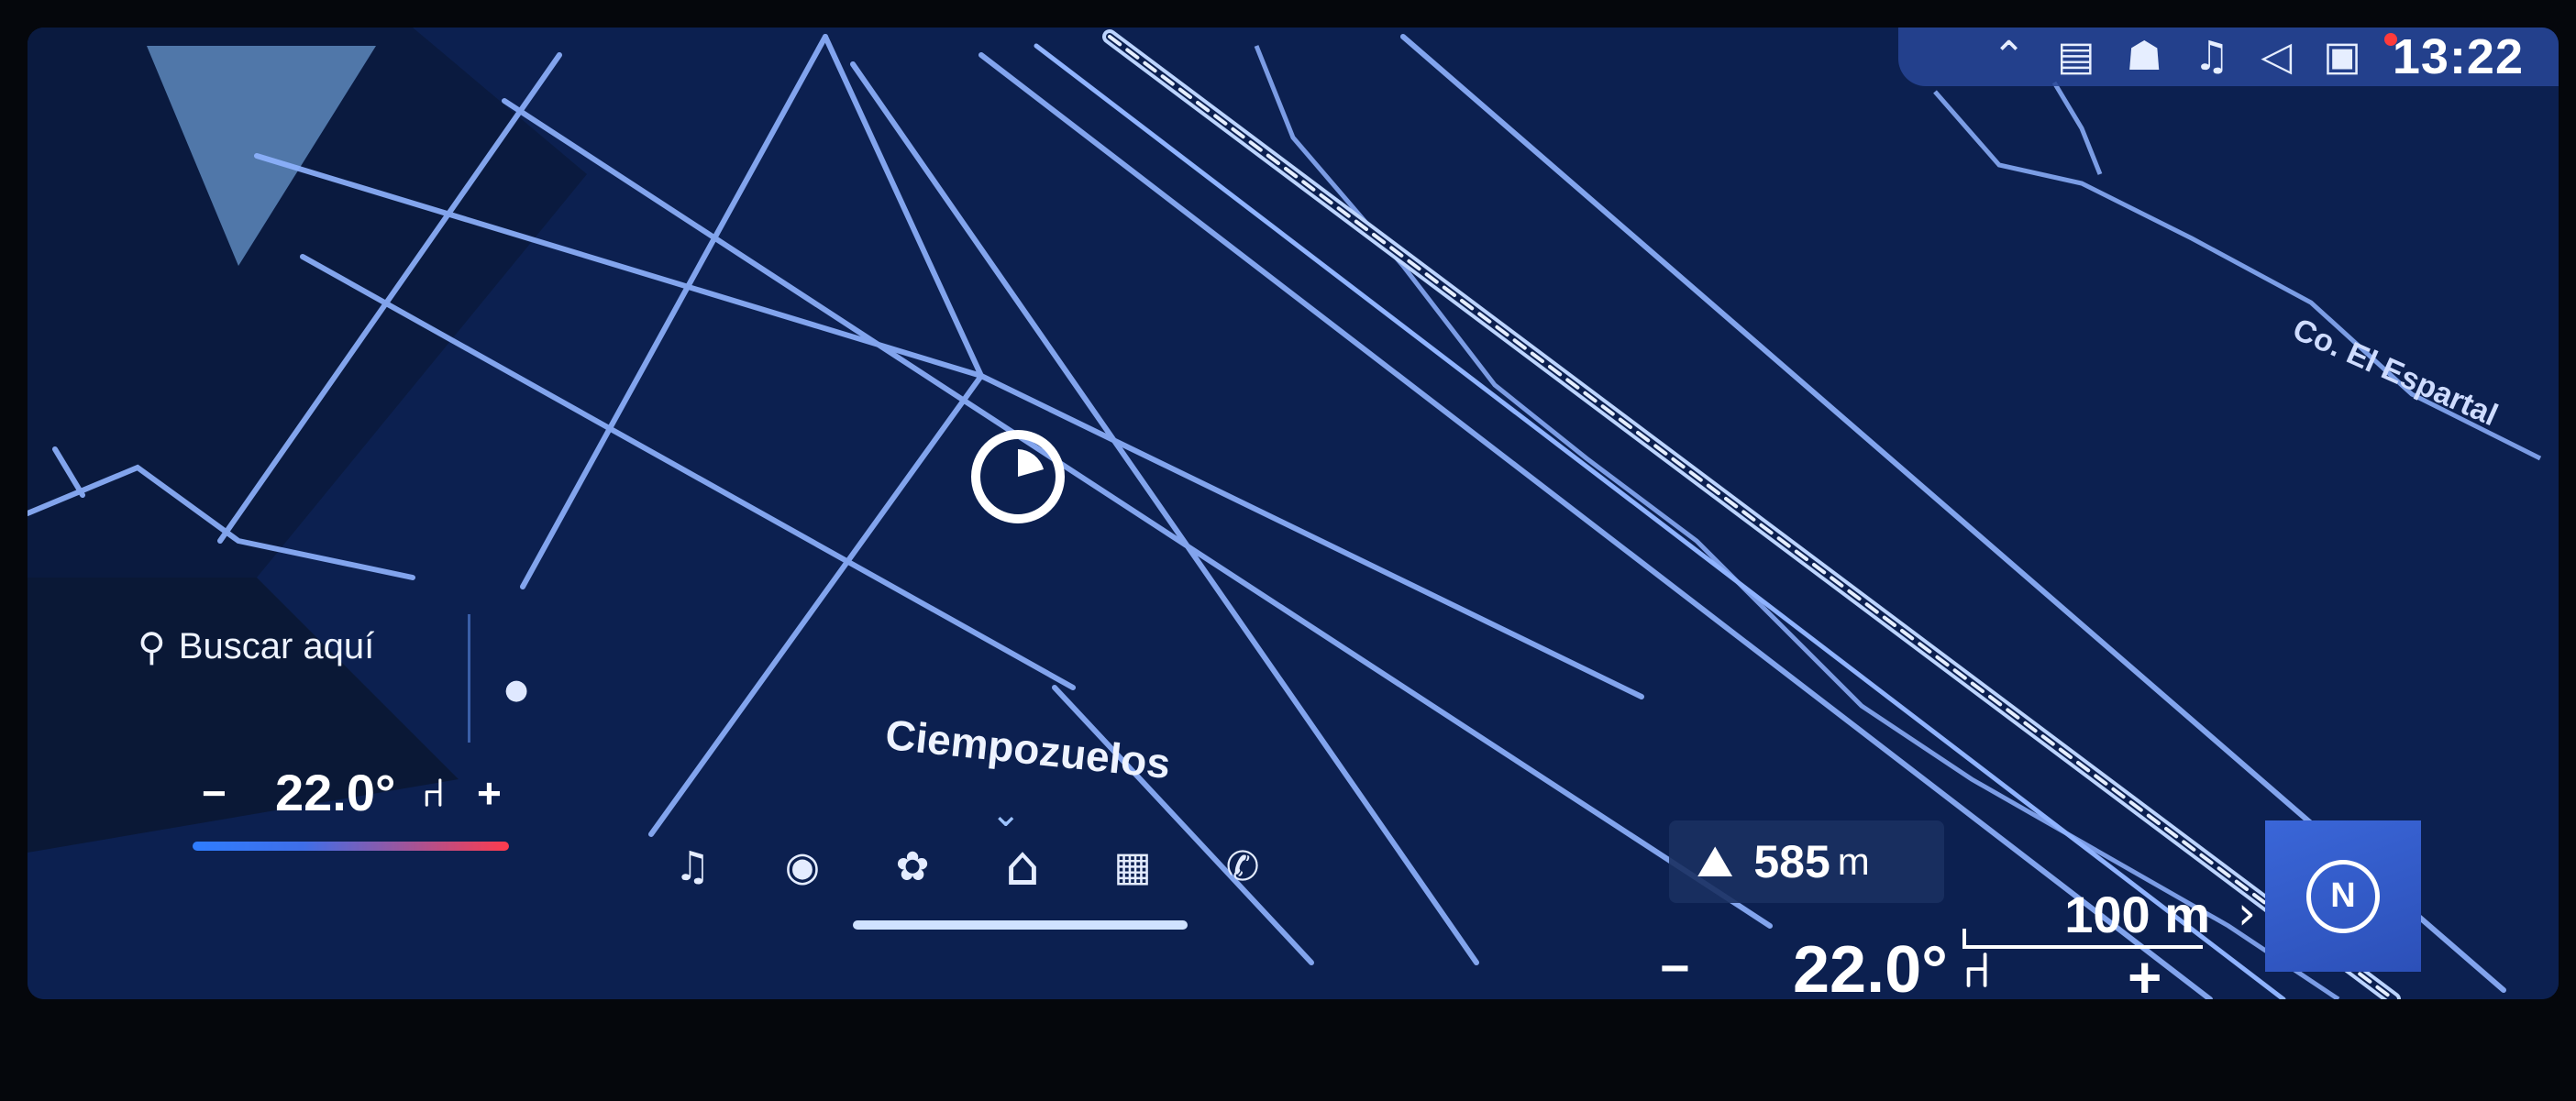 This screenshot has width=2576, height=1101. Describe the element at coordinates (1243, 866) in the screenshot. I see `phone-icon: ✆` at that location.